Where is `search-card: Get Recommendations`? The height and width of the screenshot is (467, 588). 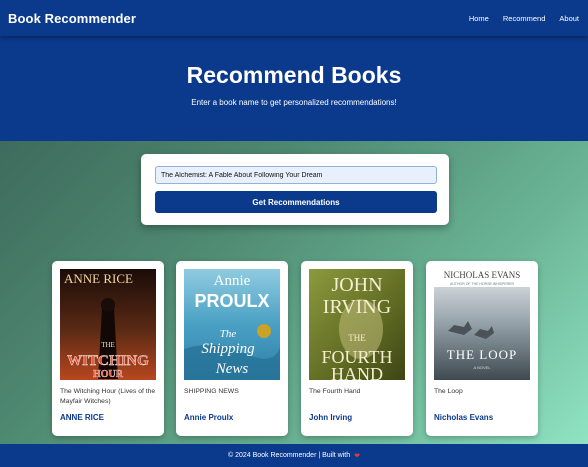 search-card: Get Recommendations is located at coordinates (295, 189).